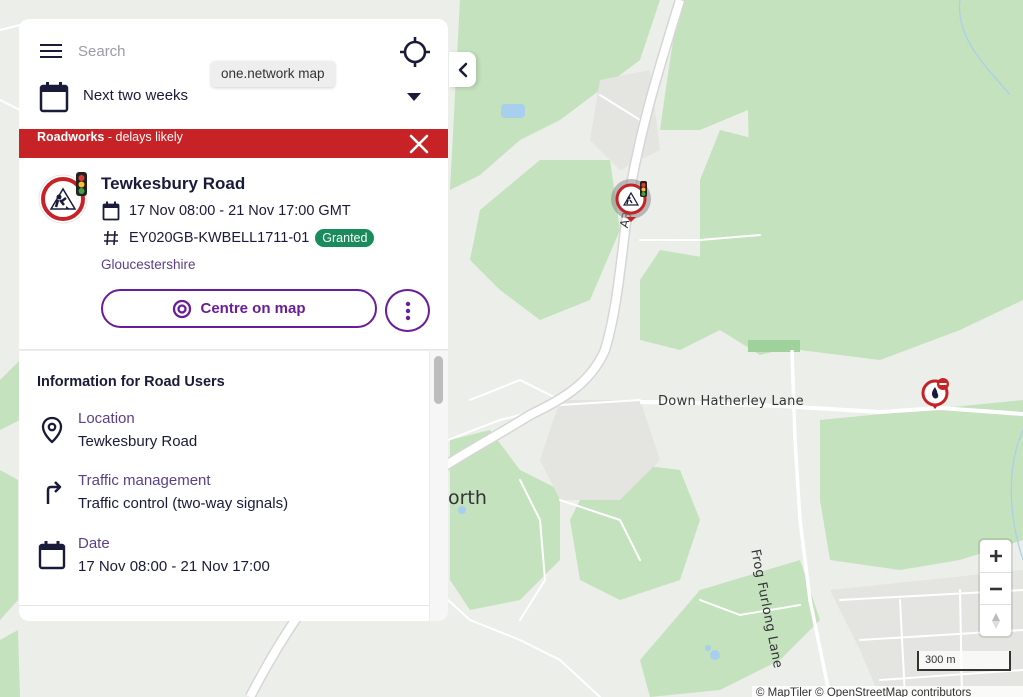 This screenshot has height=697, width=1023. I want to click on alert-type: Roadworks, so click(71, 137).